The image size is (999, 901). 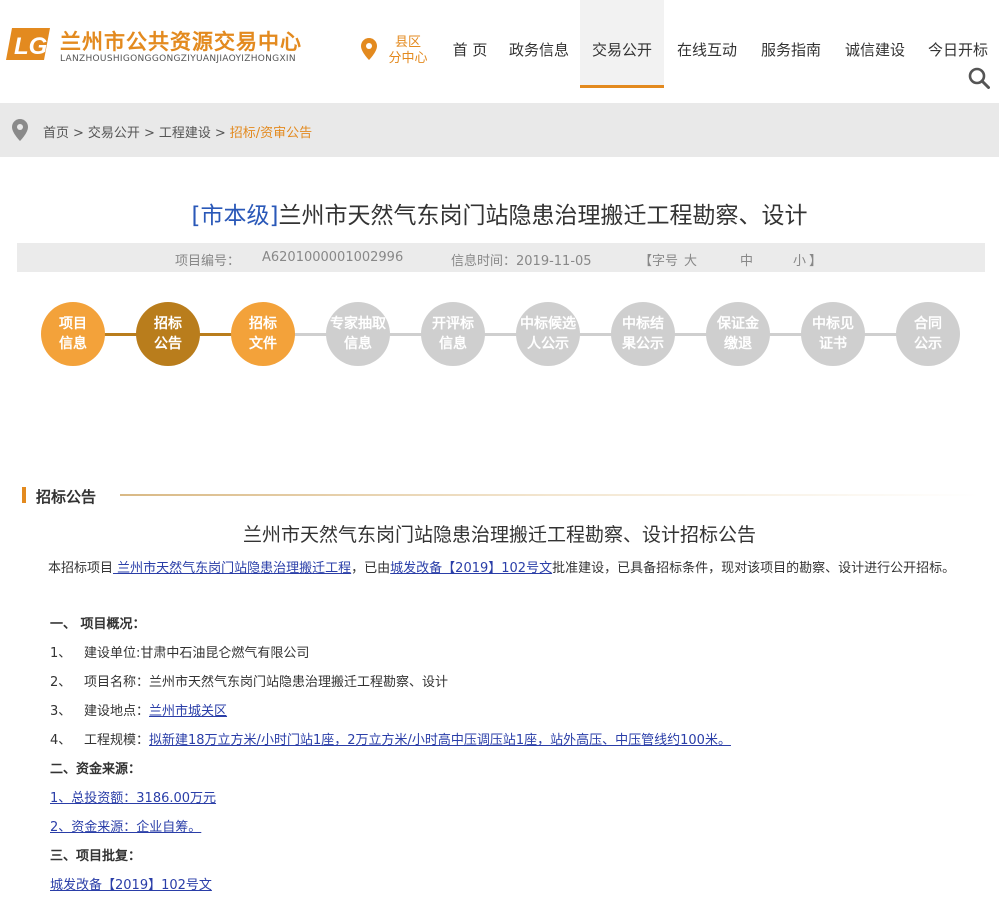 What do you see at coordinates (738, 334) in the screenshot?
I see `step-deposit-refund: 保证金 缴退` at bounding box center [738, 334].